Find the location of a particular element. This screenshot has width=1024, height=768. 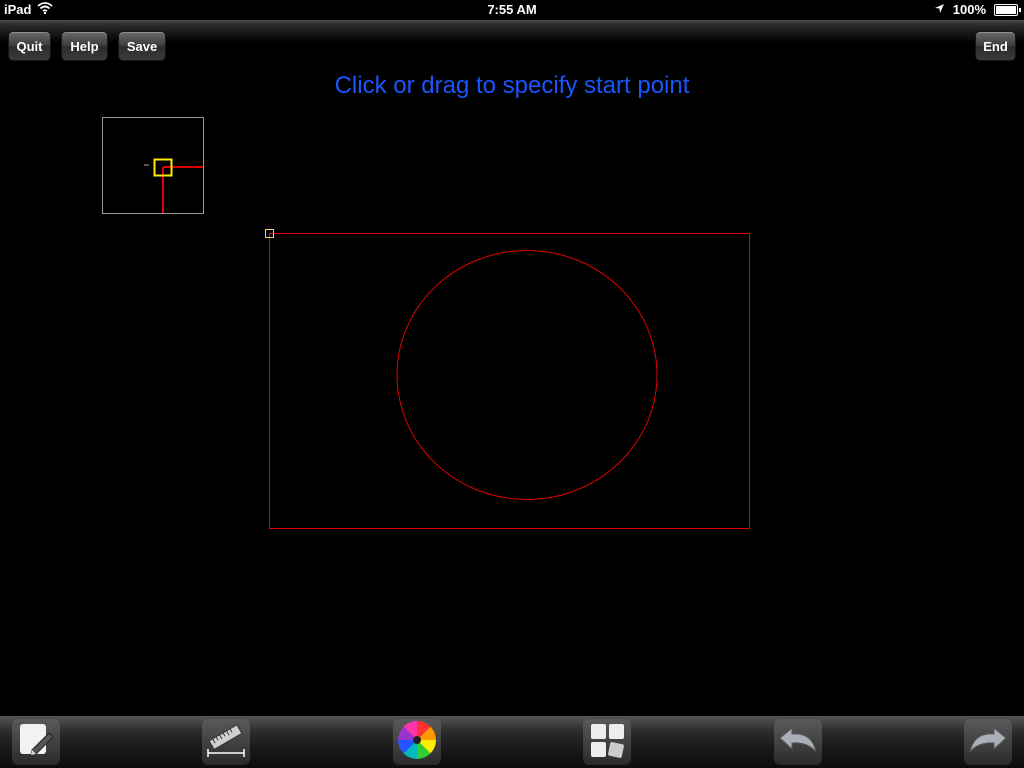

color-tool-button is located at coordinates (417, 742).